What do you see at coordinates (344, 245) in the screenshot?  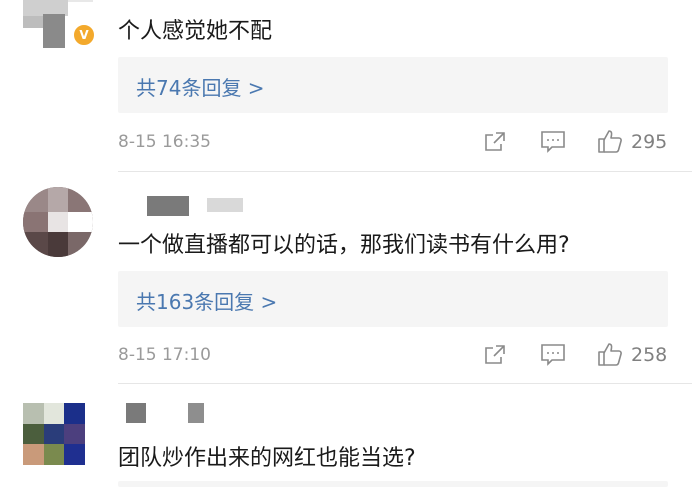 I see `comment-text: 一个做直播都可以的话，那我们读书有什么用?` at bounding box center [344, 245].